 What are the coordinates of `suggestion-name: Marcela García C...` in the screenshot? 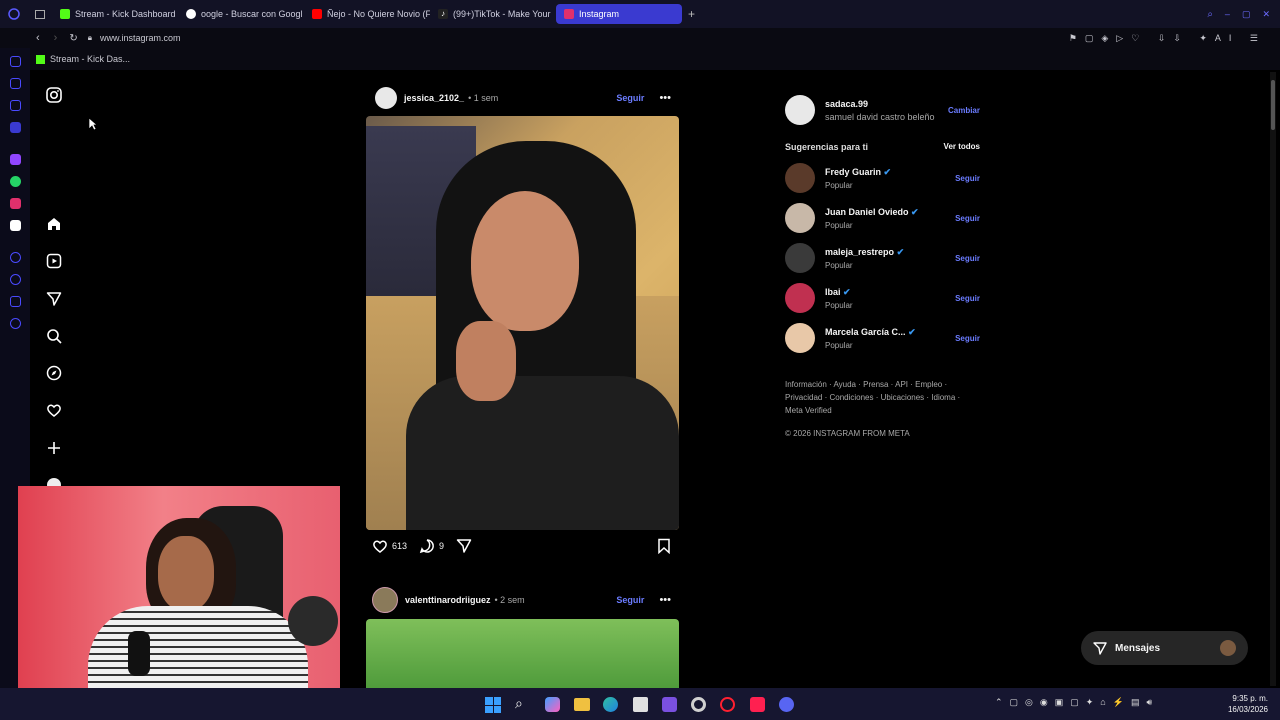 It's located at (865, 332).